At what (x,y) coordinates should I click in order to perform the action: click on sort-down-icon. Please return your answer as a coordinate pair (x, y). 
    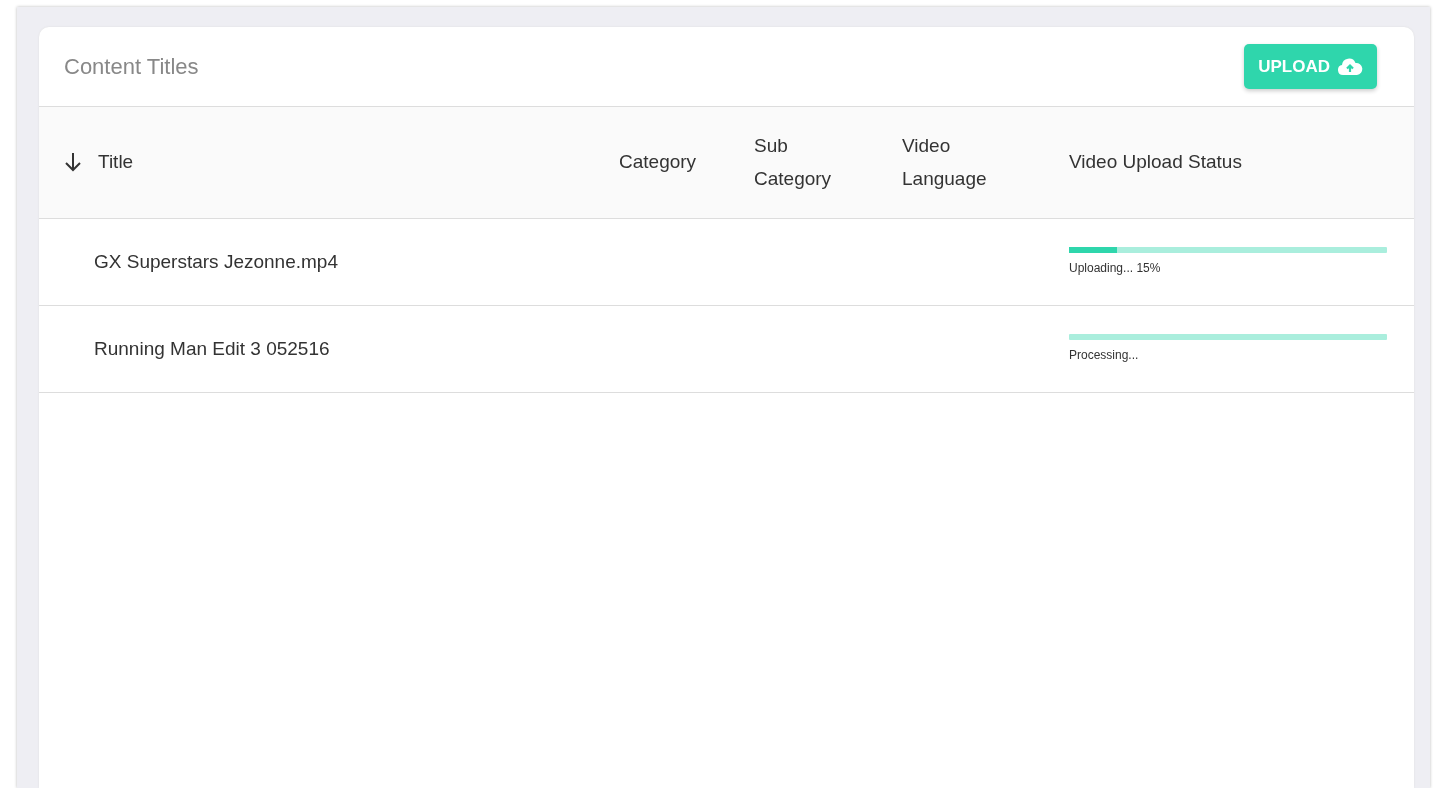
    Looking at the image, I should click on (73, 162).